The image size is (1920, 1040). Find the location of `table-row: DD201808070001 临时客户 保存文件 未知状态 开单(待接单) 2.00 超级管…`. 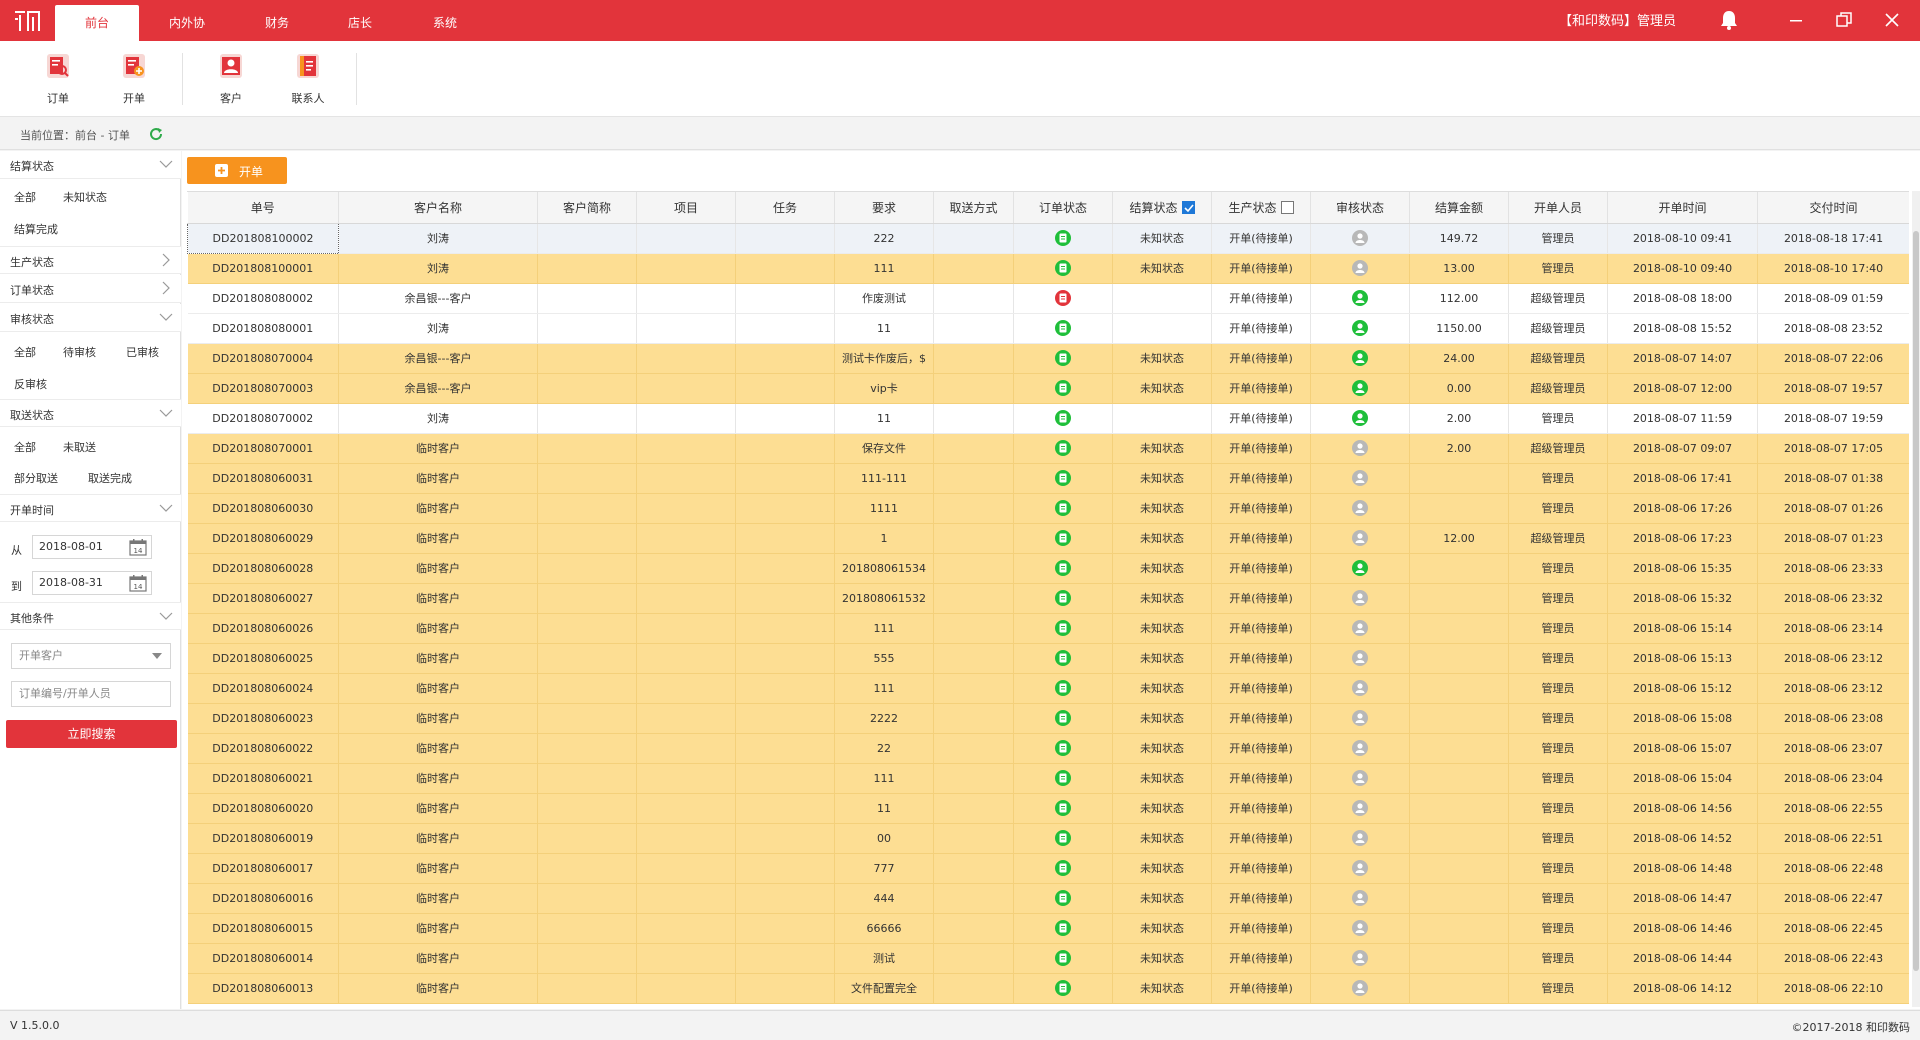

table-row: DD201808070001 临时客户 保存文件 未知状态 开单(待接单) 2.00 超级管… is located at coordinates (1048, 448).